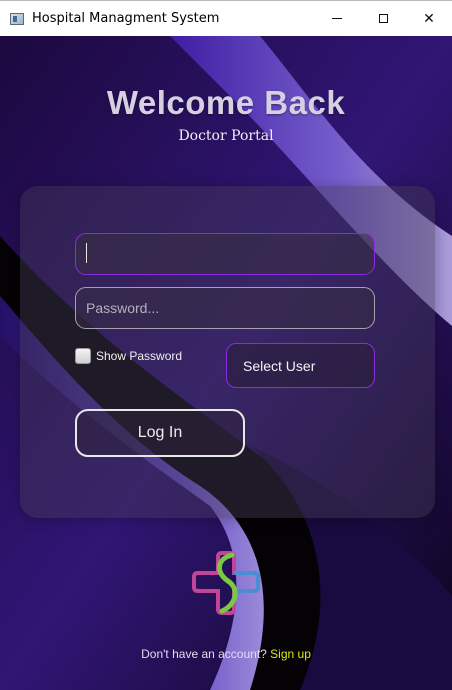 This screenshot has height=690, width=452. I want to click on select-user-label: Select User, so click(279, 365).